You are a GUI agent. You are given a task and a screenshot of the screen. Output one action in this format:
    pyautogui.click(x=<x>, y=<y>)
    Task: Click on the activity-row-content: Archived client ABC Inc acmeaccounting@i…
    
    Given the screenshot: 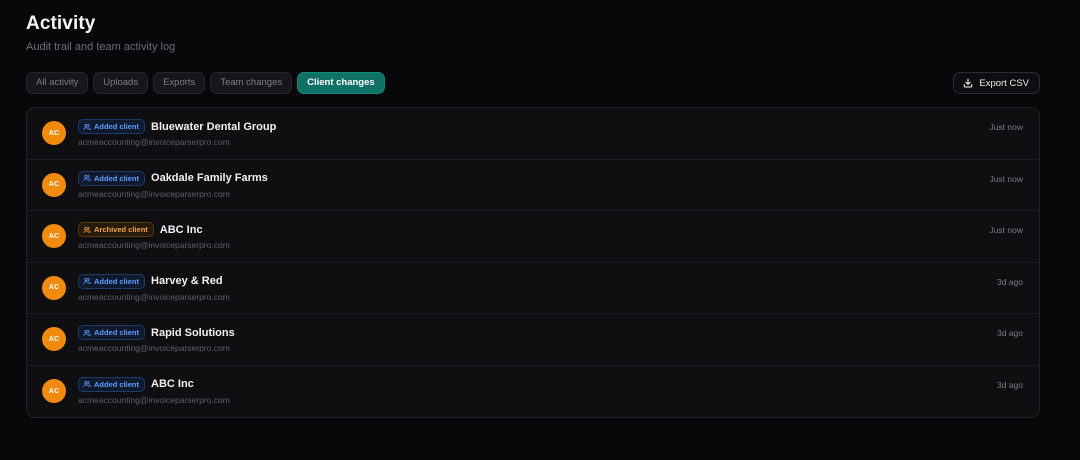 What is the action you would take?
    pyautogui.click(x=154, y=235)
    